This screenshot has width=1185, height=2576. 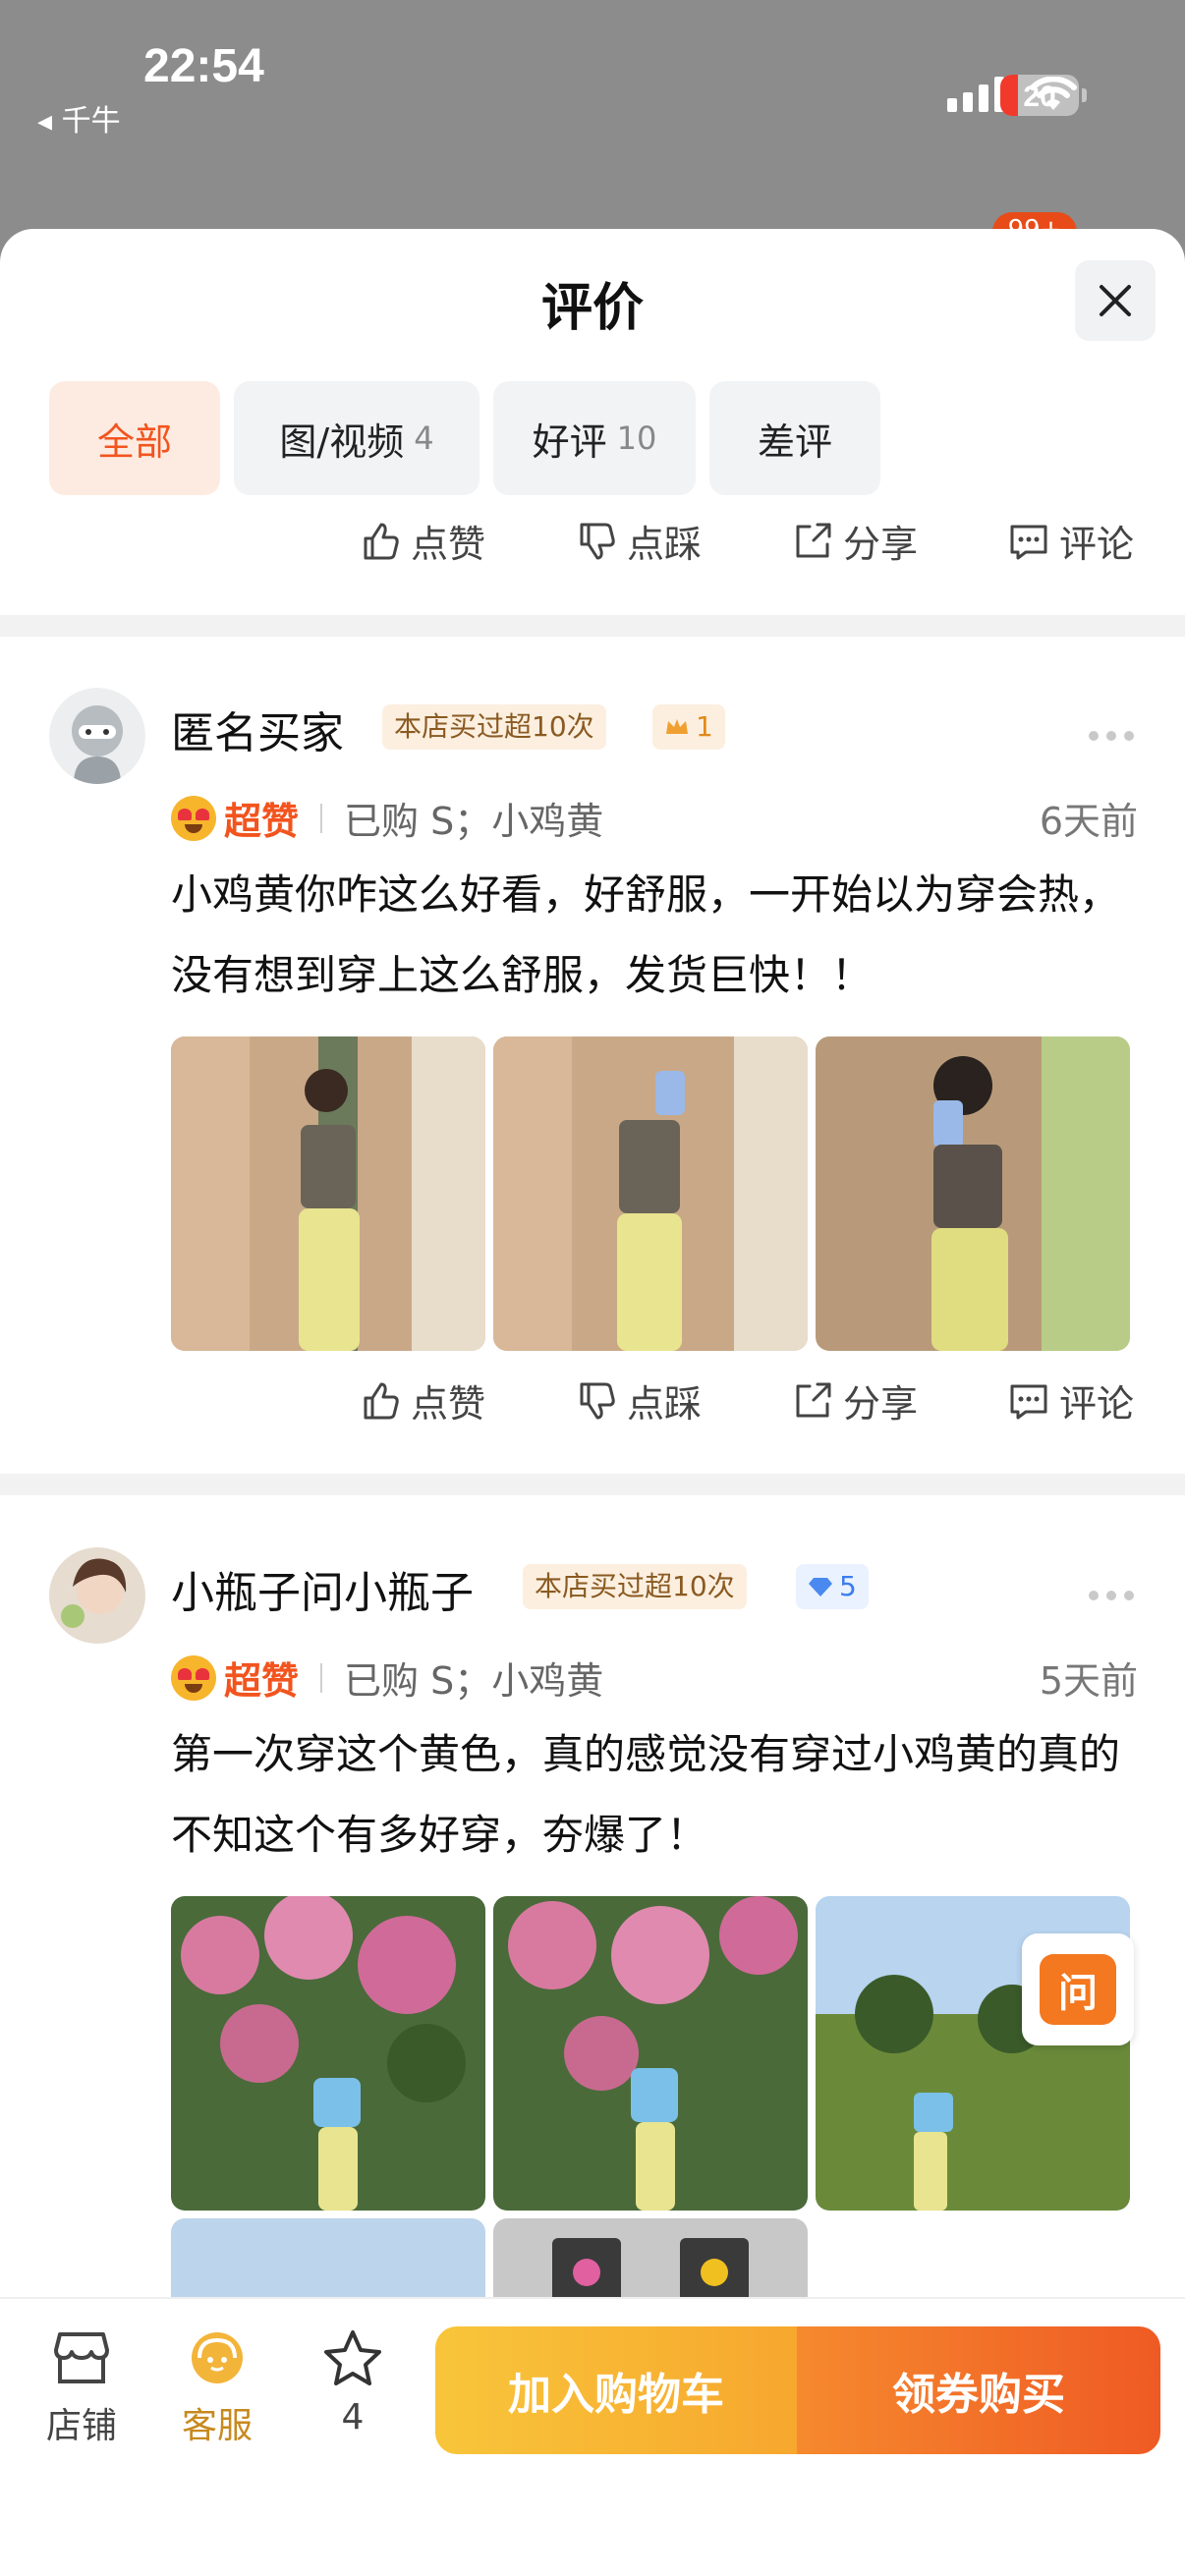 I want to click on crown-icon, so click(x=677, y=726).